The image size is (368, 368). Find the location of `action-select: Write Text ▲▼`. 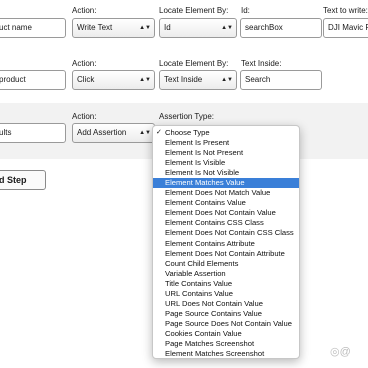

action-select: Write Text ▲▼ is located at coordinates (113, 28).